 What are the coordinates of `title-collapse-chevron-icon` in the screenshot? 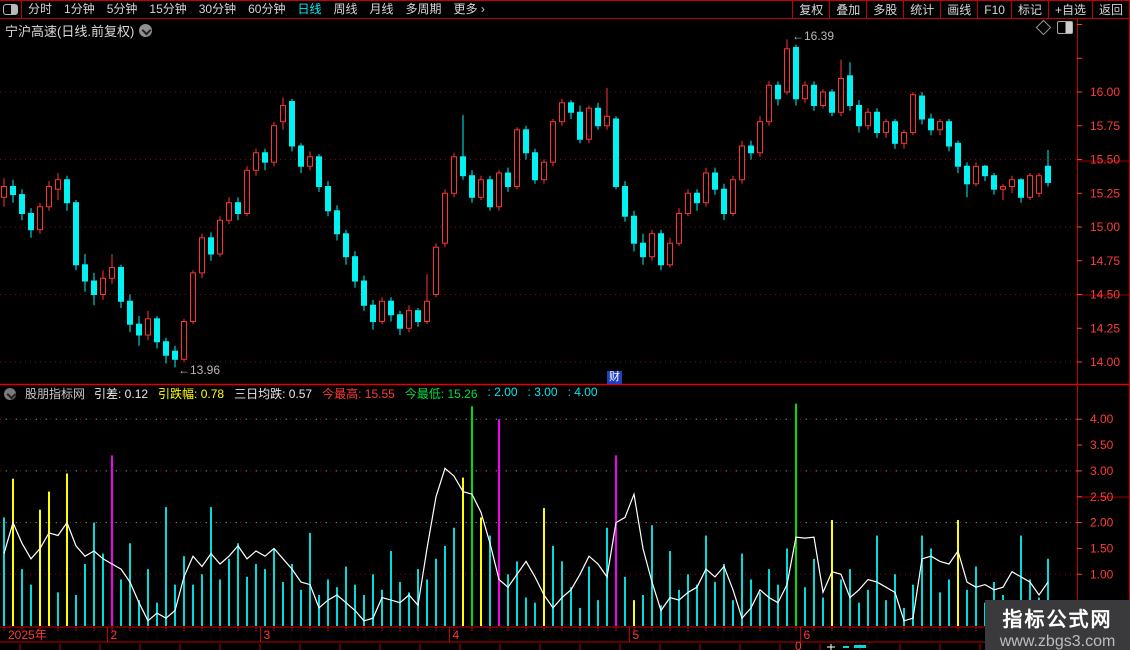 It's located at (146, 30).